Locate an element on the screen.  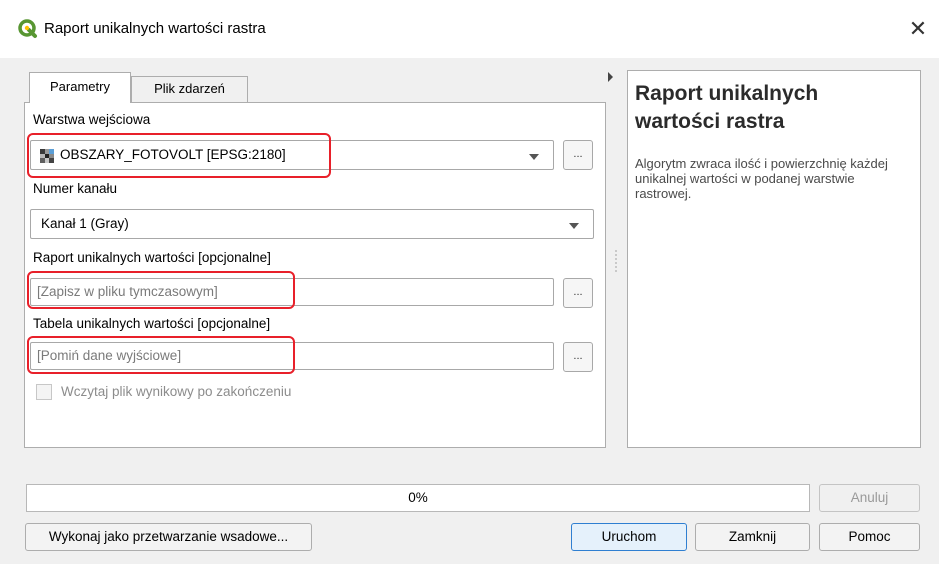
run-button: Uruchom is located at coordinates (629, 537).